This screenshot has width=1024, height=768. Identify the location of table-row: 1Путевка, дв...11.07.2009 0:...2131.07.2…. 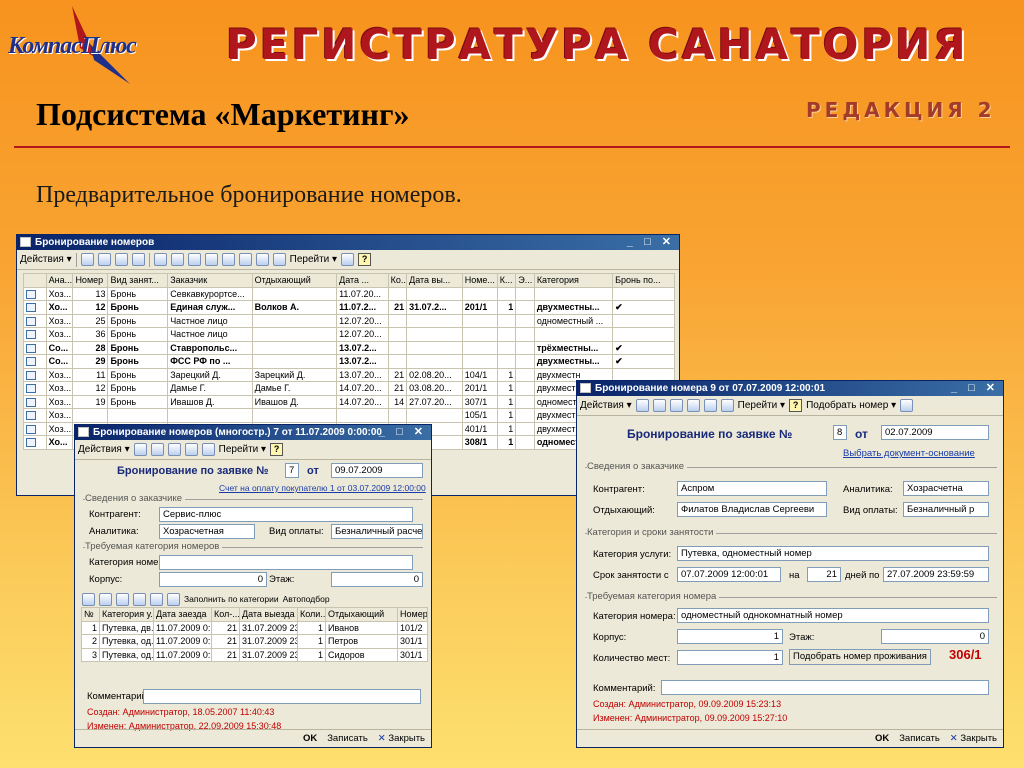
(254, 627).